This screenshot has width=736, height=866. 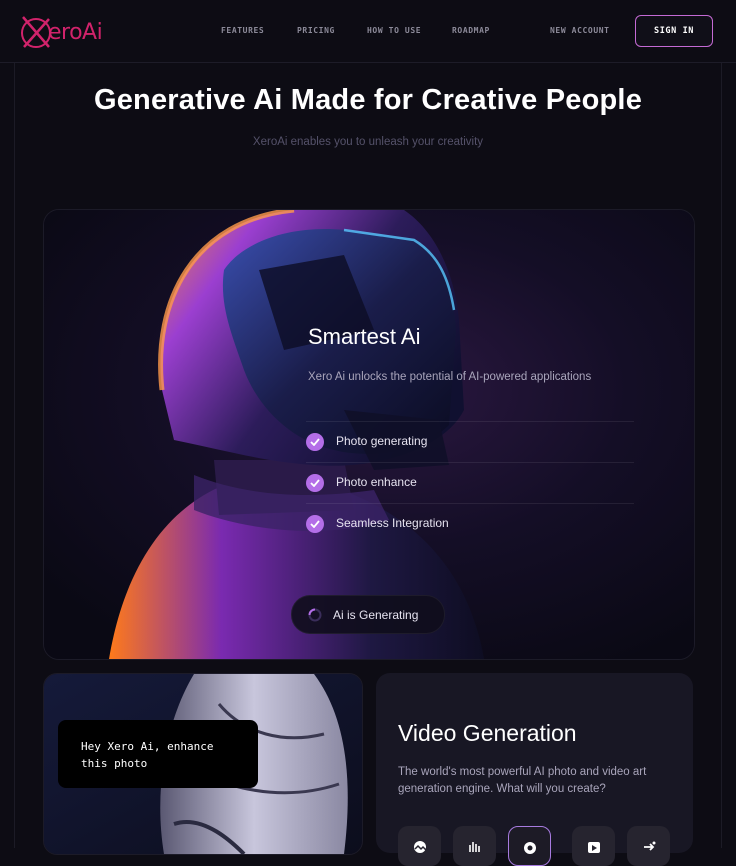 I want to click on ai-generating-status: Ai is Generating, so click(x=368, y=614).